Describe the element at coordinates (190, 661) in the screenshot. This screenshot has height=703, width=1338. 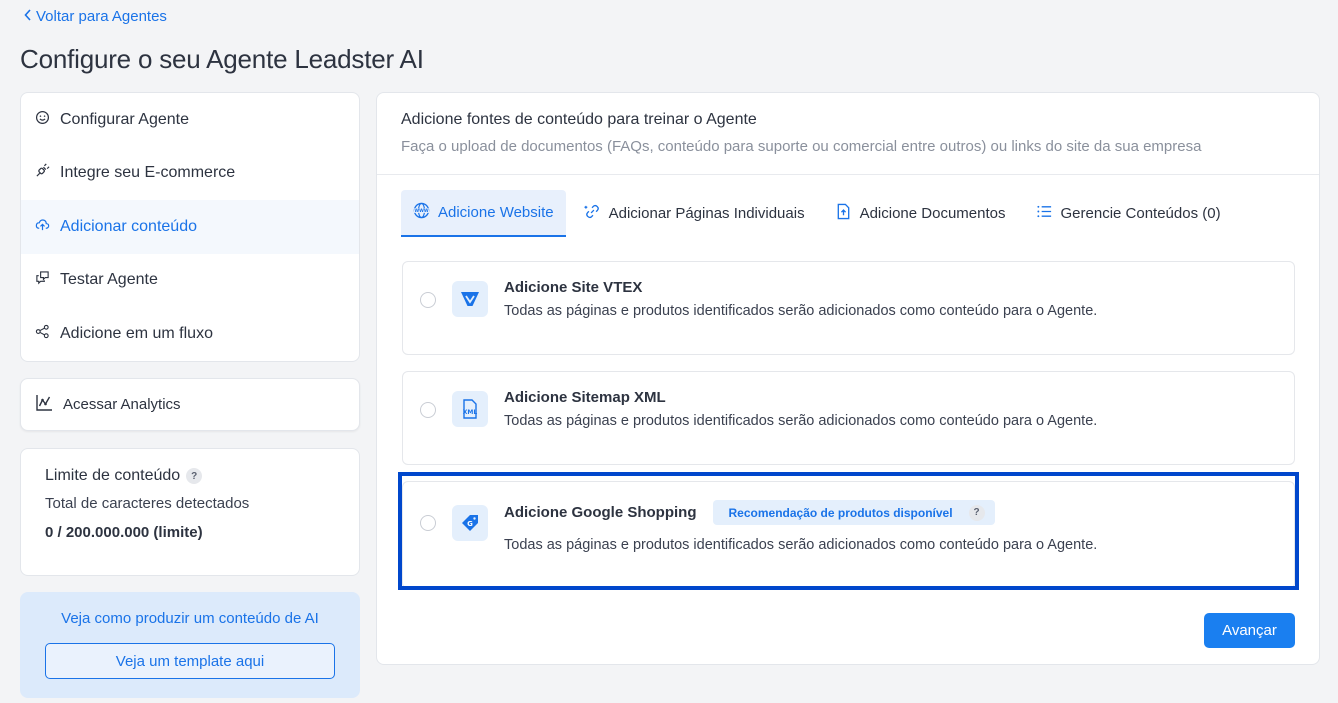
I see `view-template-button: Veja um template aqui` at that location.